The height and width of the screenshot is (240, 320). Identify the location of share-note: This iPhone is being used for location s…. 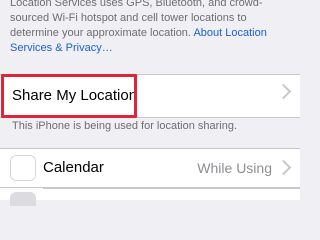
(125, 126).